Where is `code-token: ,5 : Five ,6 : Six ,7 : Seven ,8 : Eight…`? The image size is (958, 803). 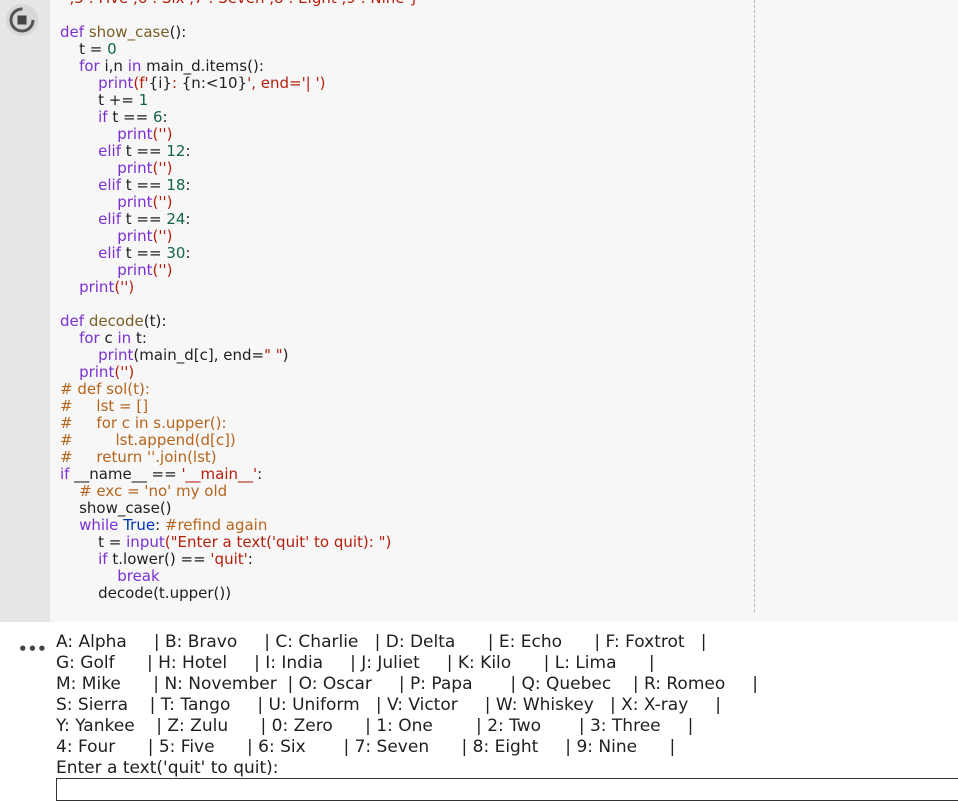 code-token: ,5 : Five ,6 : Six ,7 : Seven ,8 : Eight… is located at coordinates (239, 3).